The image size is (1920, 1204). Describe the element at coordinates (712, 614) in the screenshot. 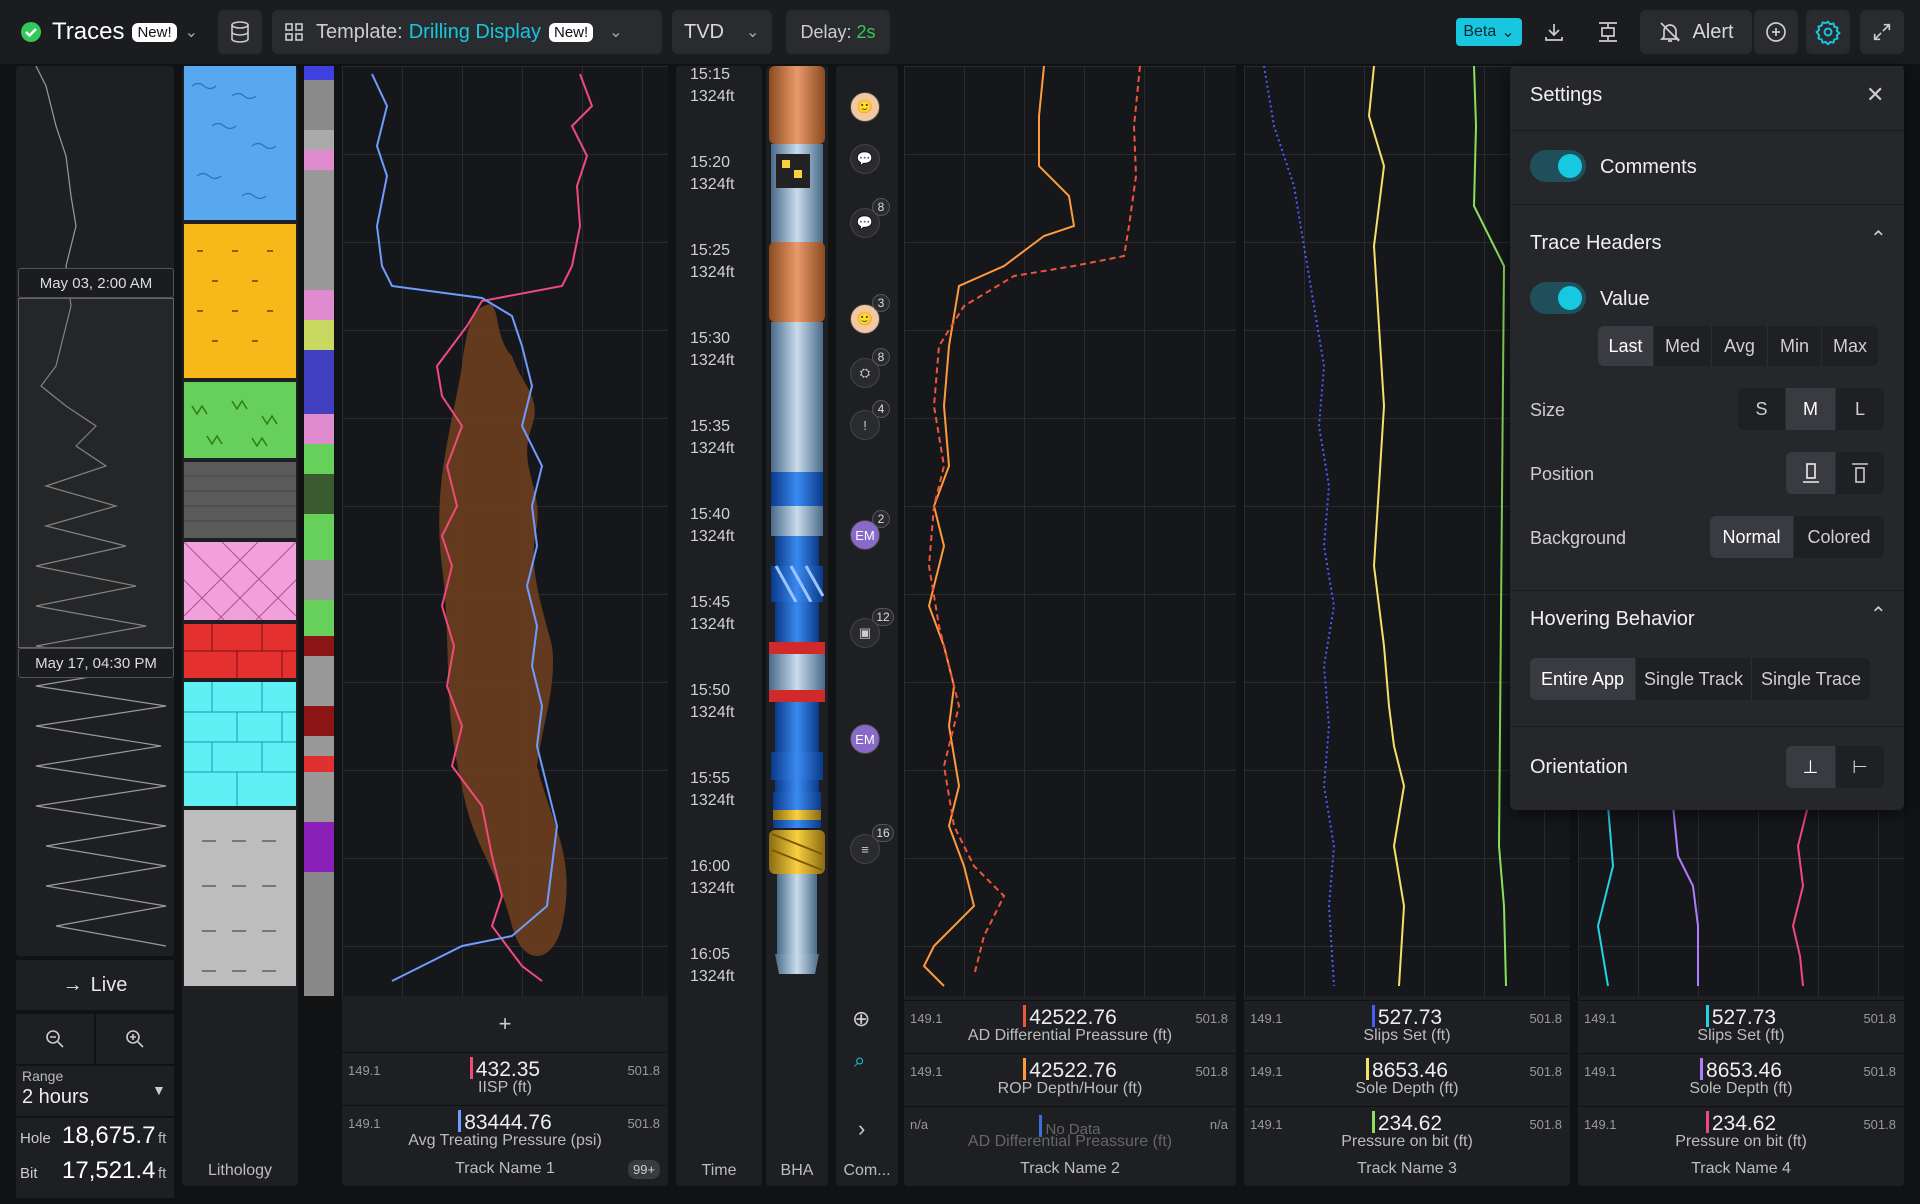

I see `time-tick: 15:45 1324ft` at that location.